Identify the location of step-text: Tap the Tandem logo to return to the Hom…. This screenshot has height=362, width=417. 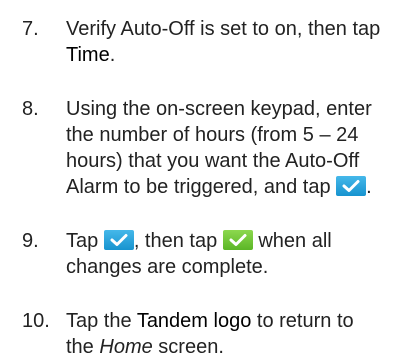
(210, 334).